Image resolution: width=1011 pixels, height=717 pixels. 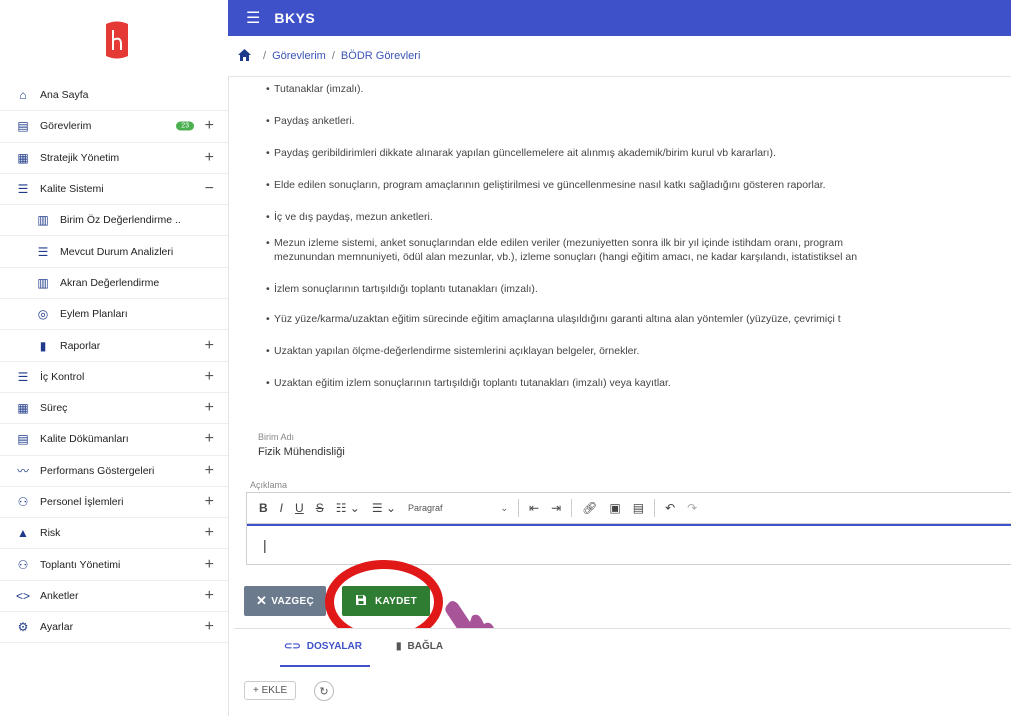 I want to click on sidebar-item-0: ⌂ Ana Sayfa, so click(x=114, y=96).